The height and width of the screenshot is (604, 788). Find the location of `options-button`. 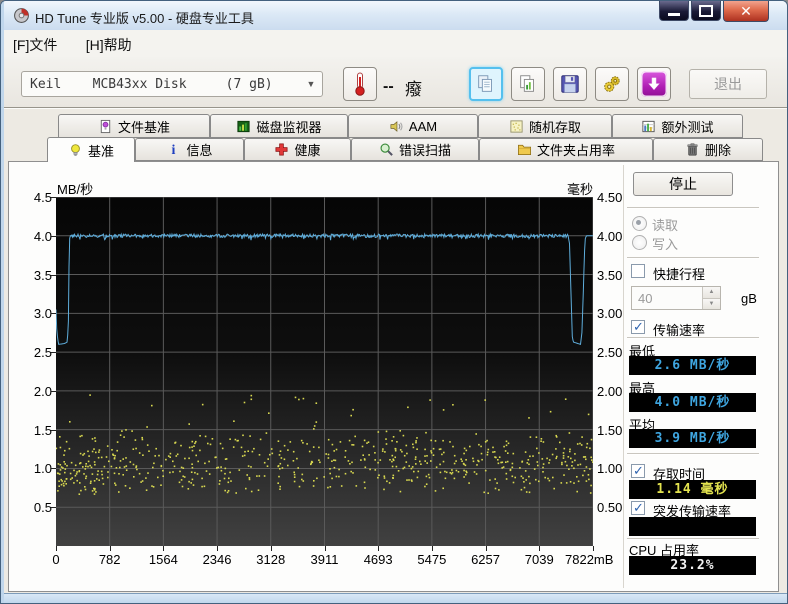

options-button is located at coordinates (612, 84).